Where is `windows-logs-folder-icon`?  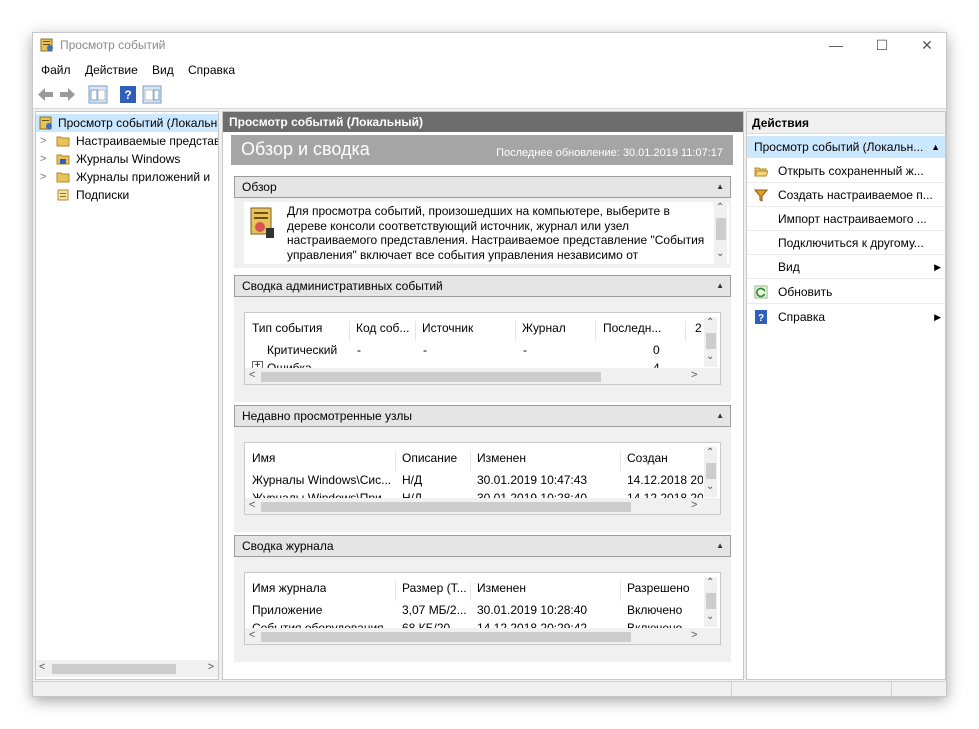
windows-logs-folder-icon is located at coordinates (63, 159).